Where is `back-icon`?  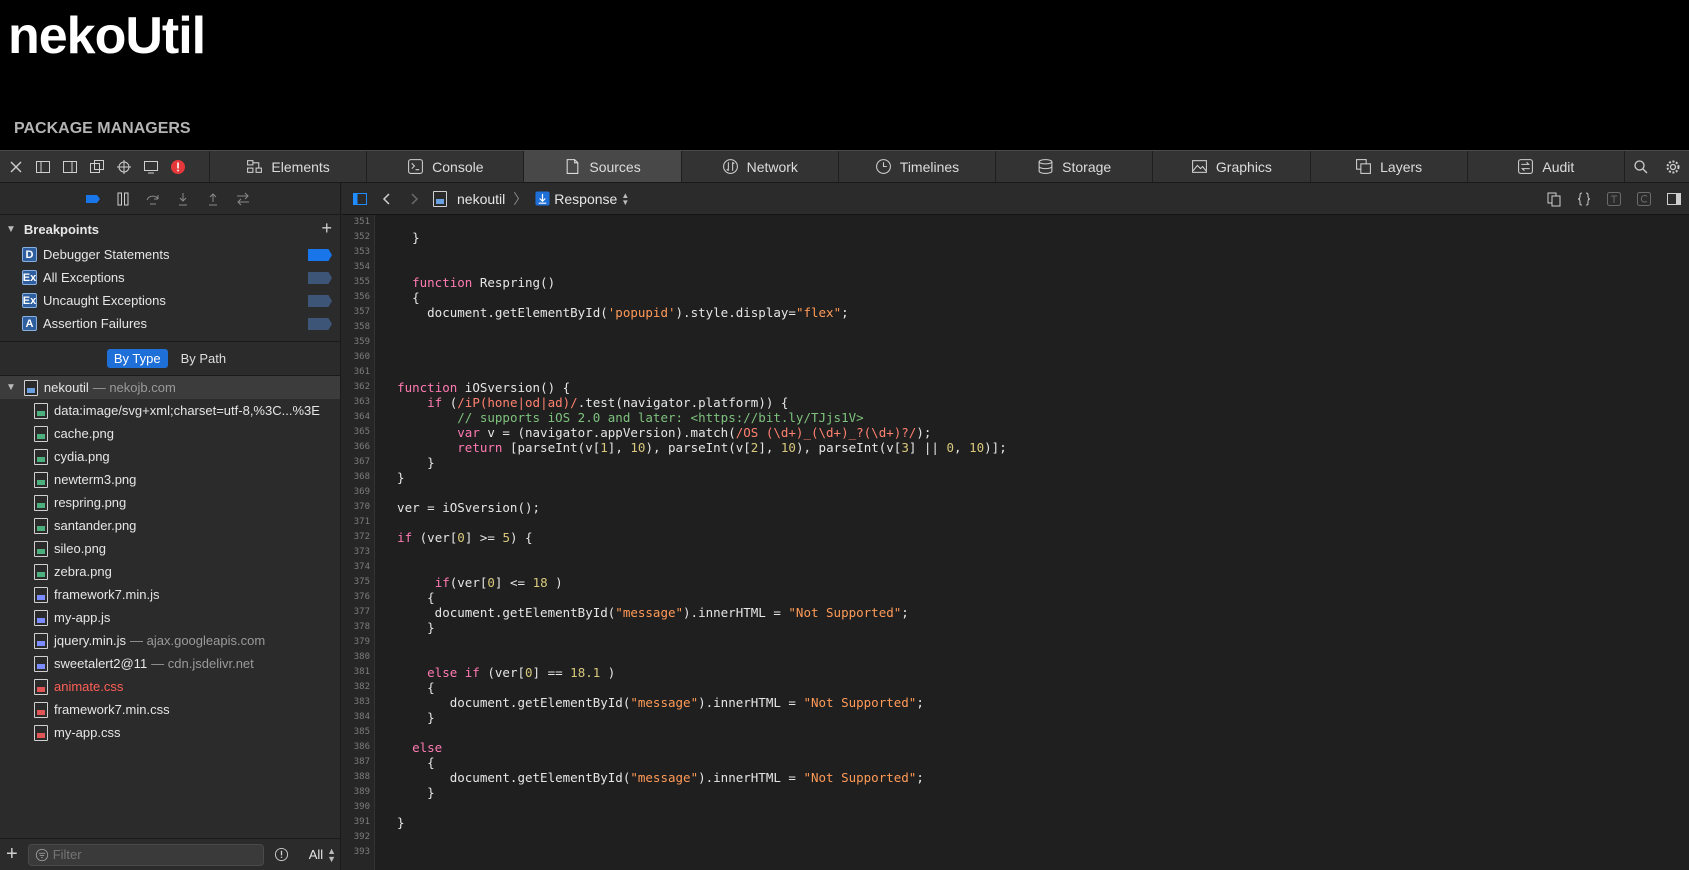 back-icon is located at coordinates (386, 199).